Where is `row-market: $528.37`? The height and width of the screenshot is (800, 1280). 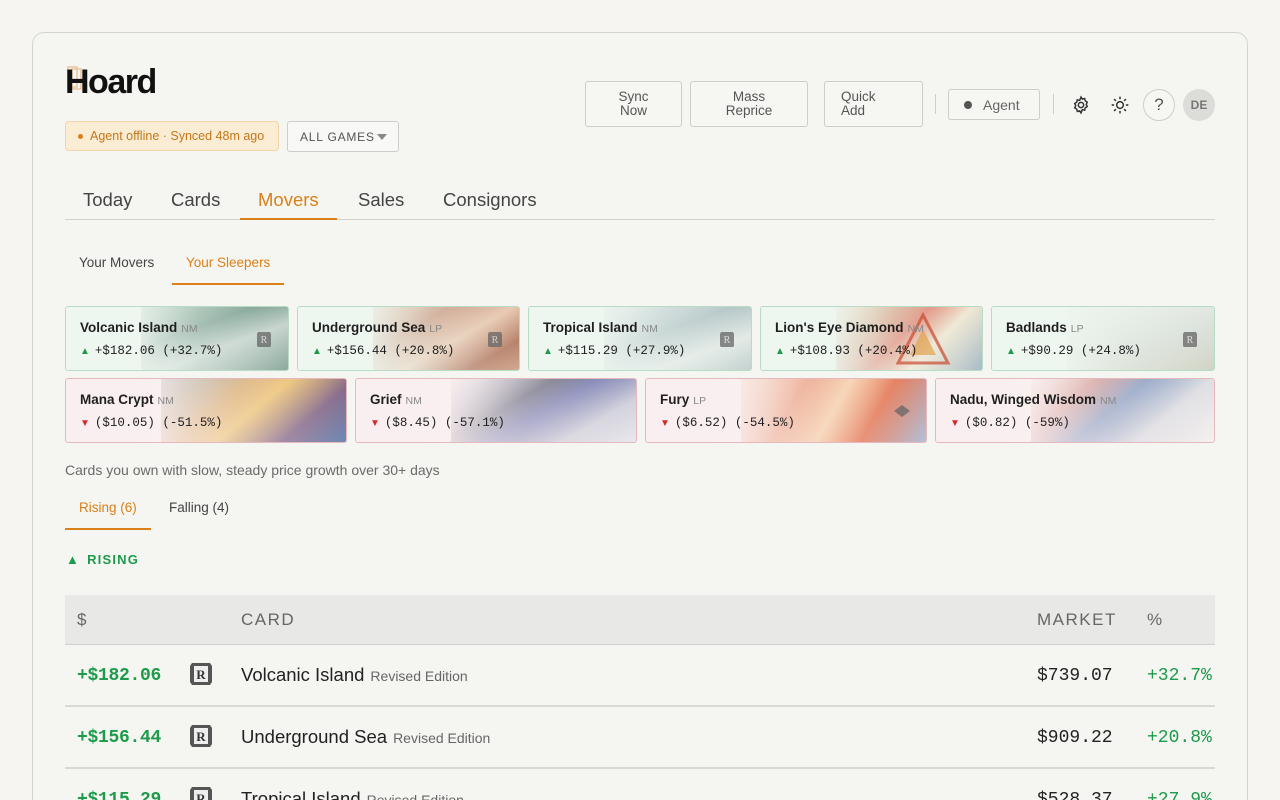
row-market: $528.37 is located at coordinates (1075, 795).